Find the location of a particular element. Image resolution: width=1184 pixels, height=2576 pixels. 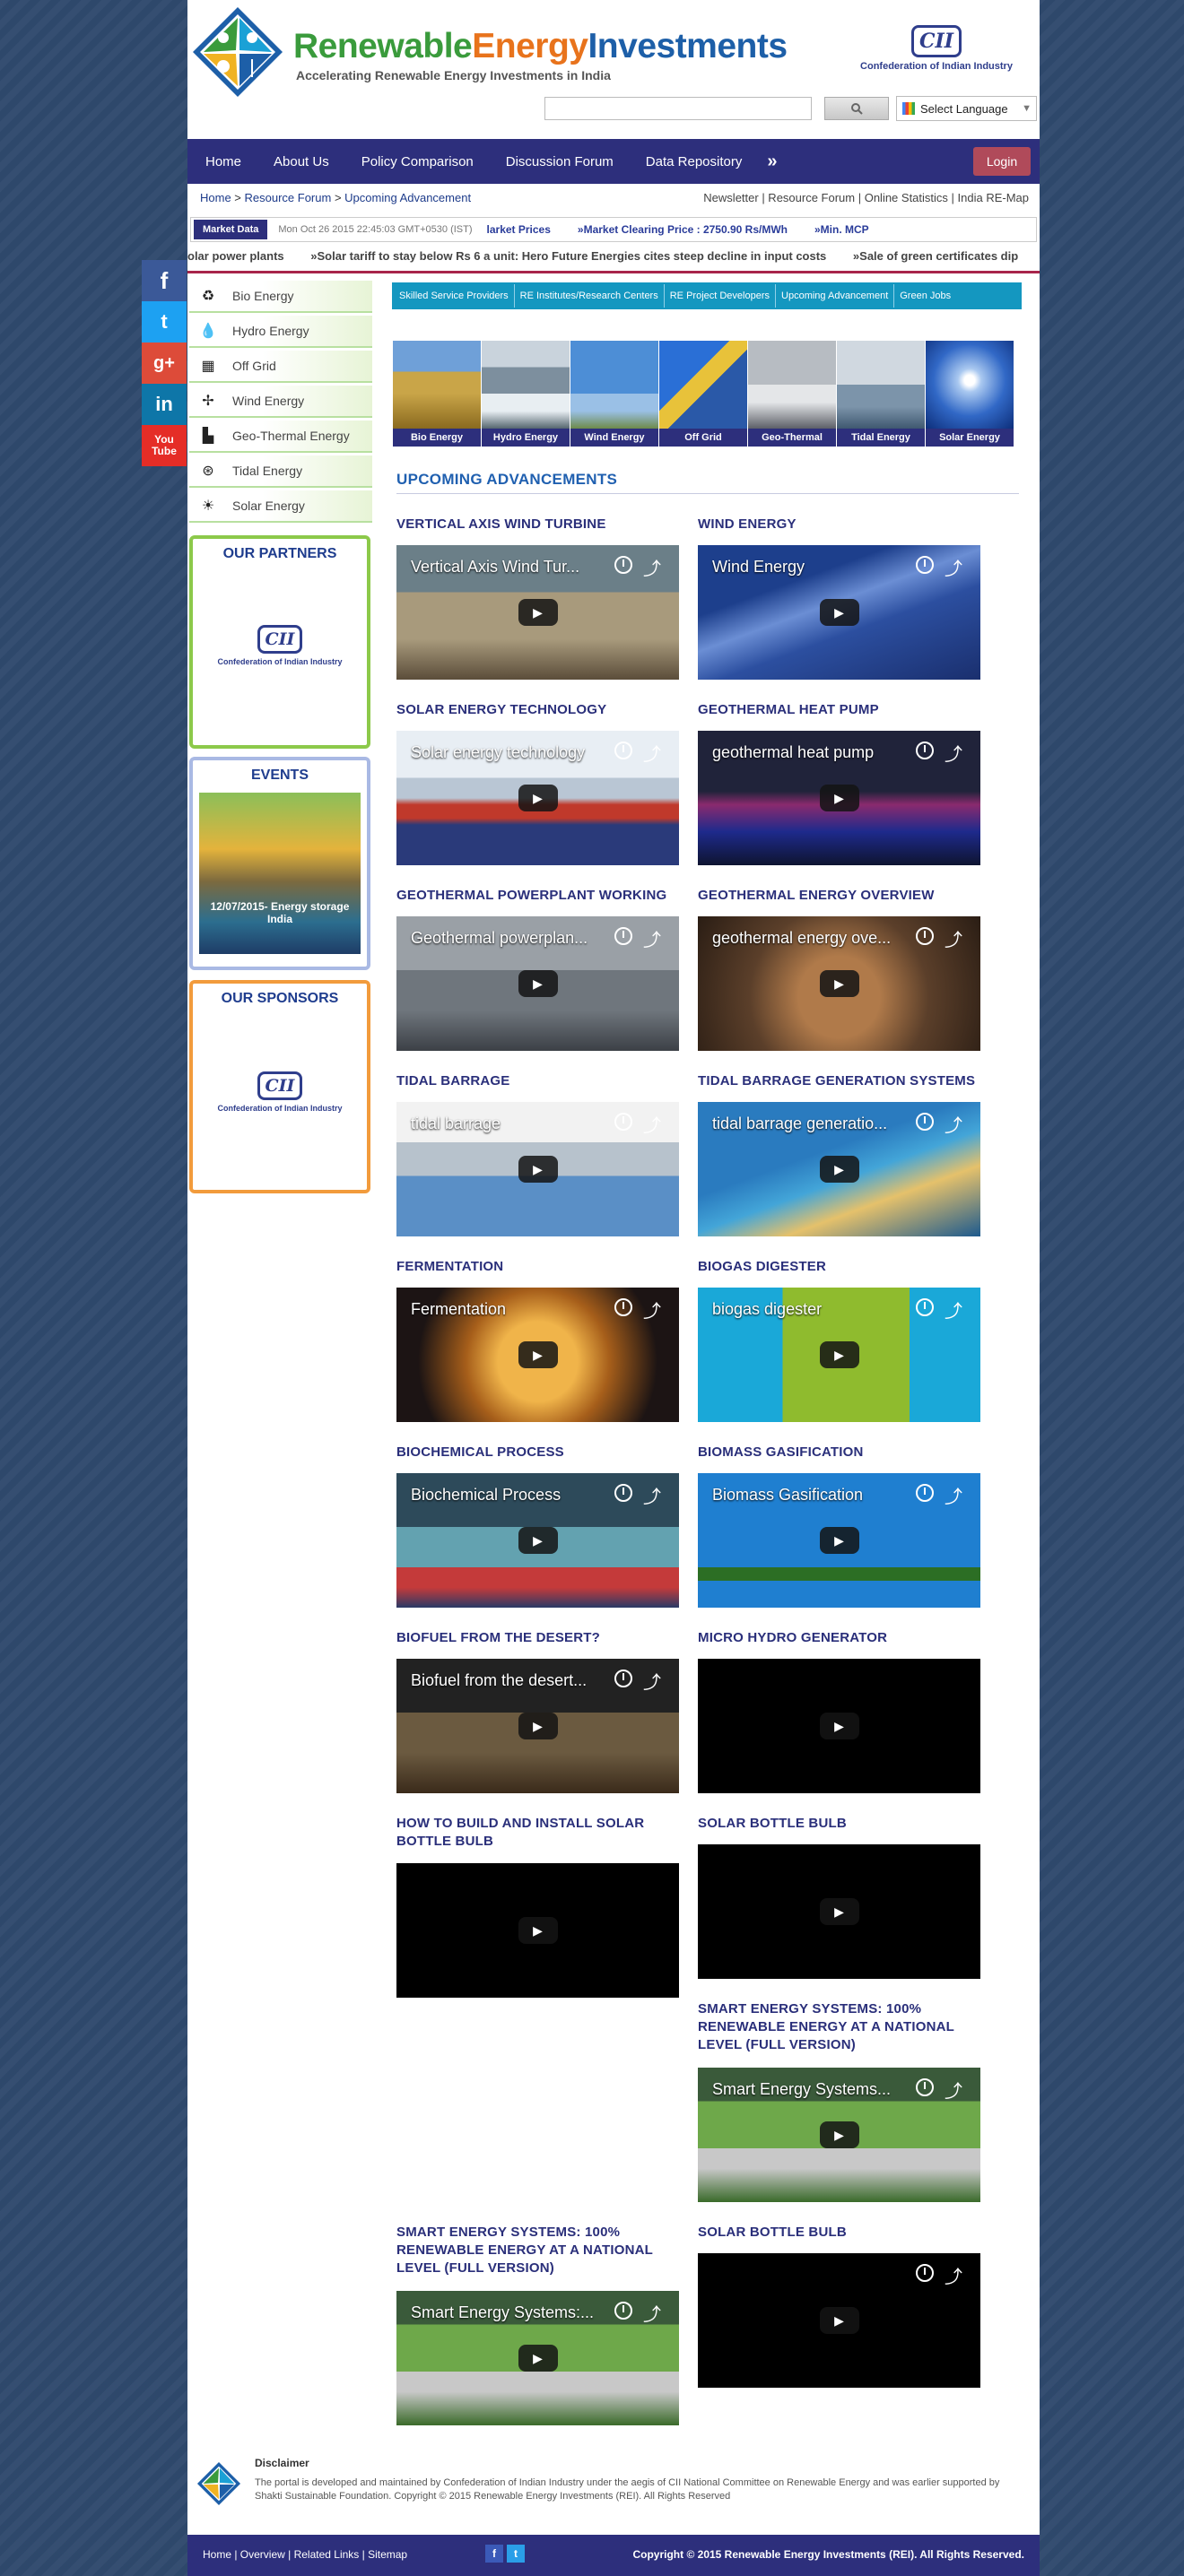

video-player: geothermal heat pump ⤴ ▶ is located at coordinates (839, 798).